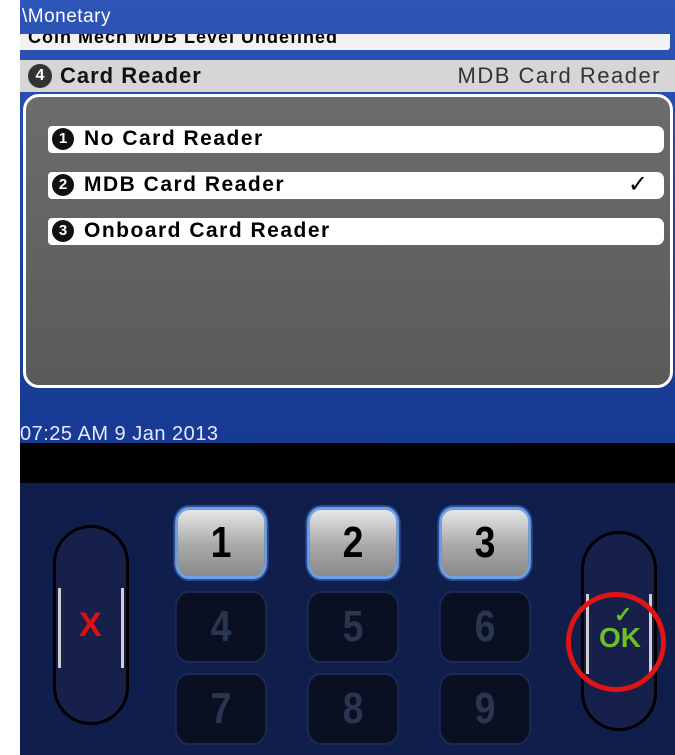 This screenshot has width=675, height=755. Describe the element at coordinates (221, 543) in the screenshot. I see `key-1: 1` at that location.